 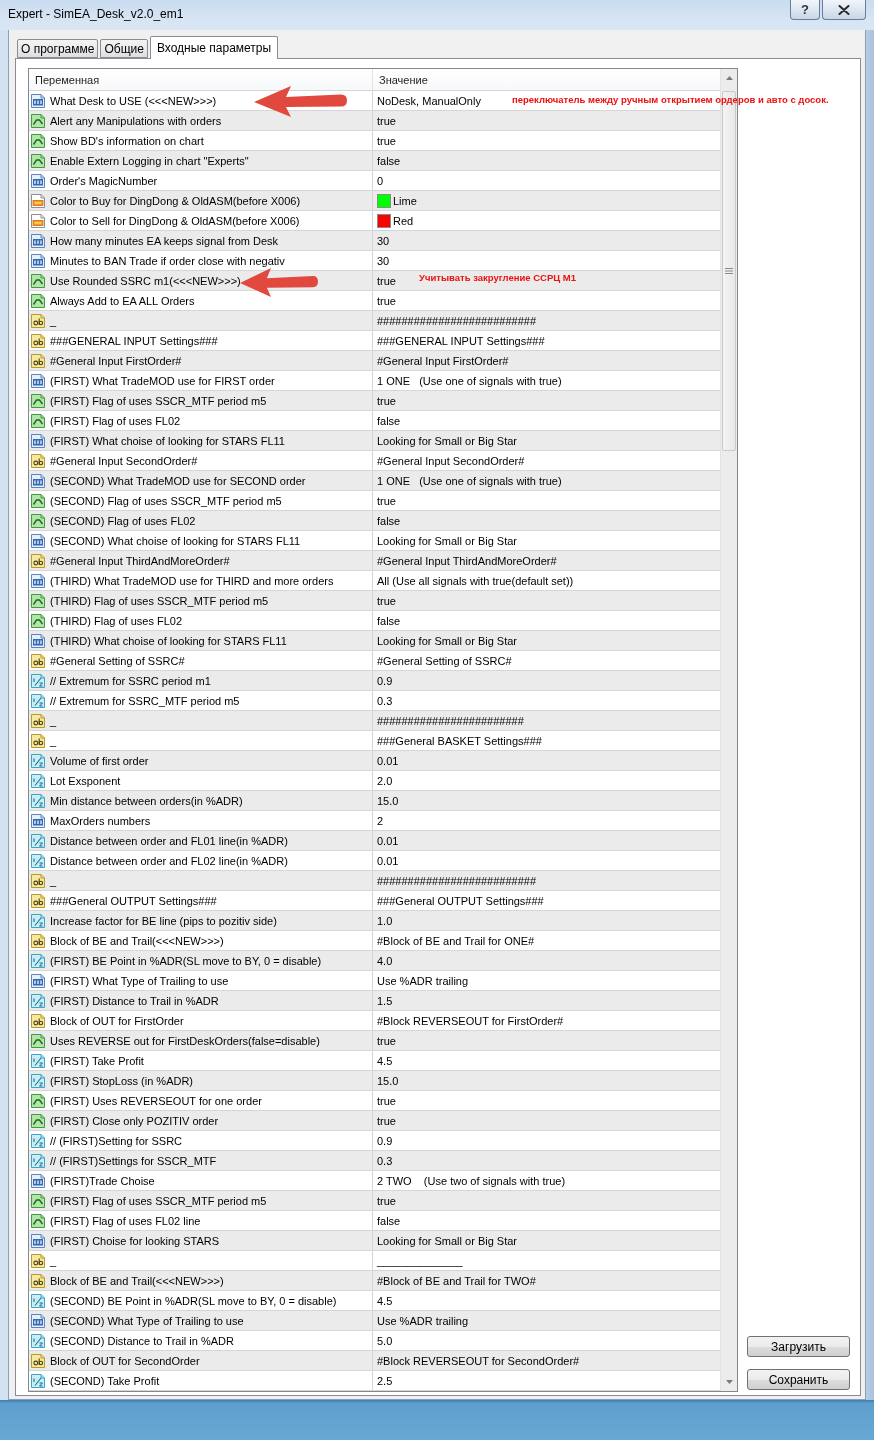 What do you see at coordinates (374, 721) in the screenshot?
I see `table-row: _ ########################` at bounding box center [374, 721].